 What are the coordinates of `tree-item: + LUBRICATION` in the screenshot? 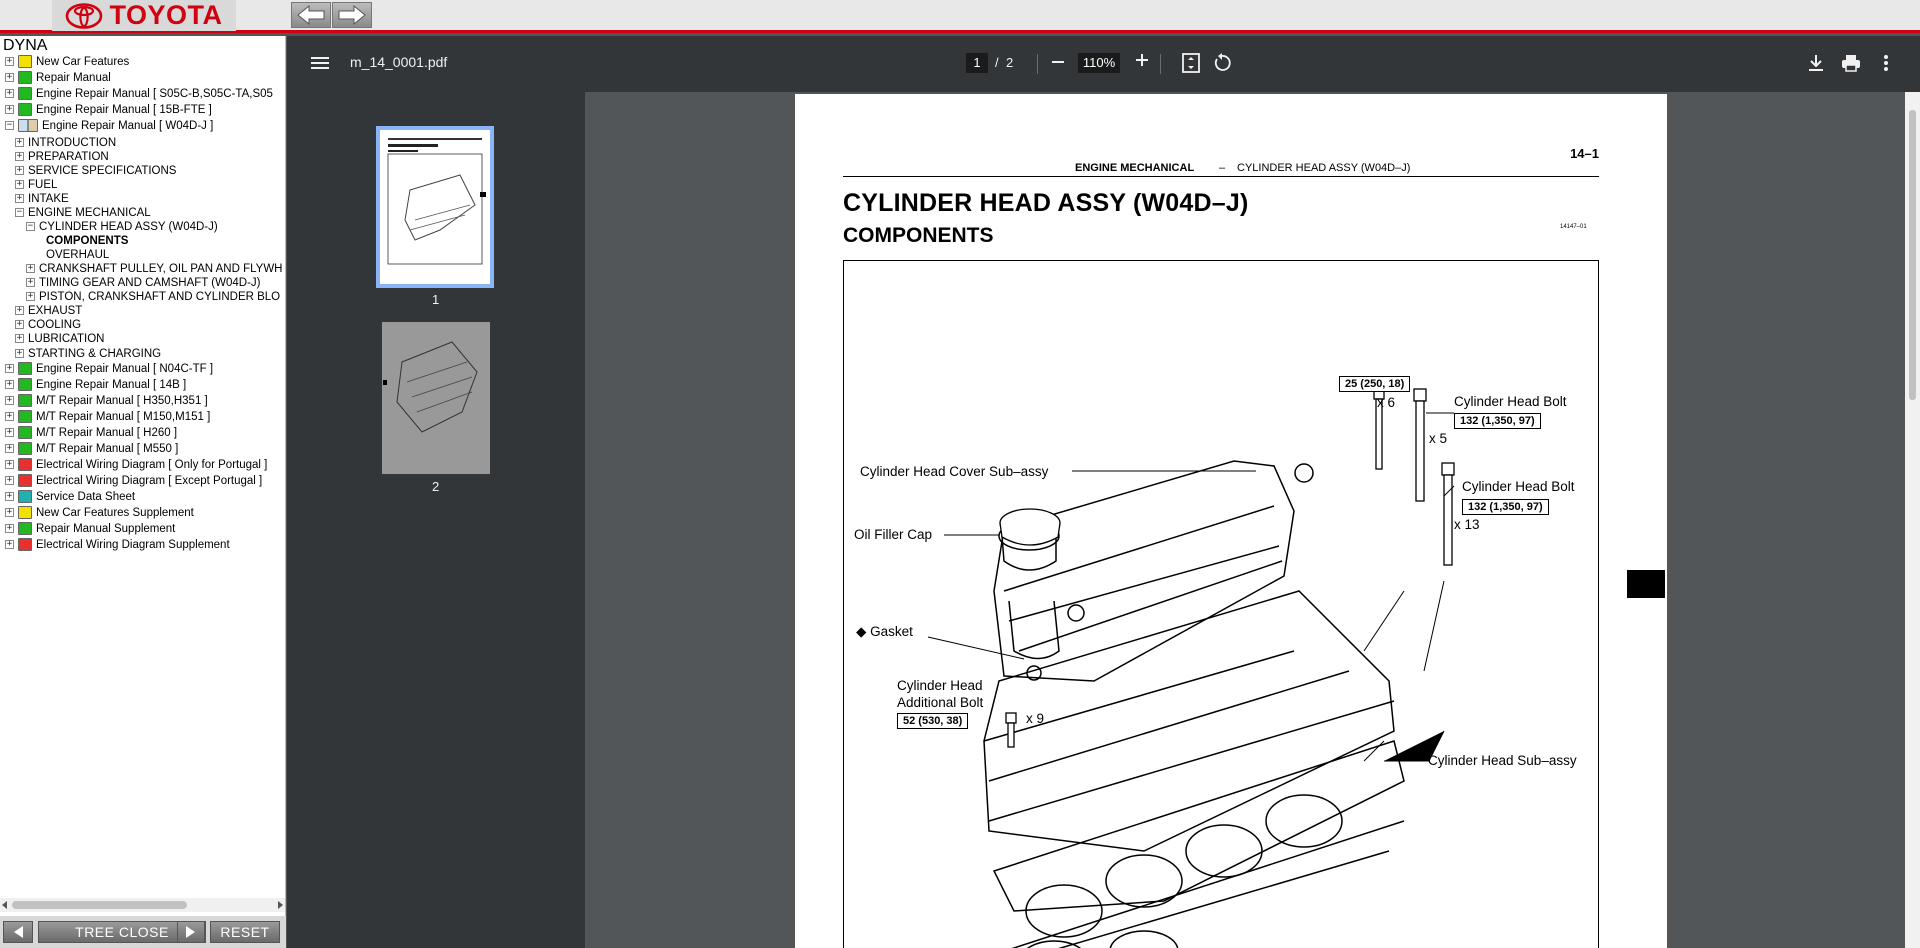 It's located at (59, 338).